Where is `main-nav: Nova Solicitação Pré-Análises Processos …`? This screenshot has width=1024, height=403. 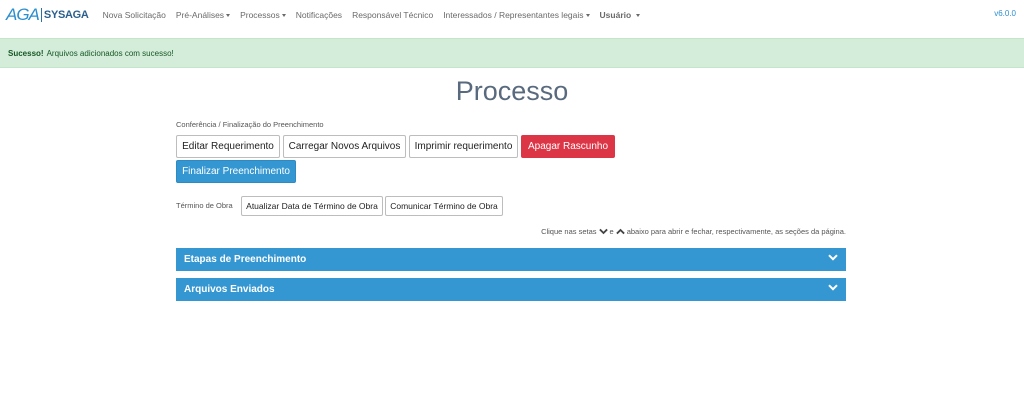 main-nav: Nova Solicitação Pré-Análises Processos … is located at coordinates (376, 15).